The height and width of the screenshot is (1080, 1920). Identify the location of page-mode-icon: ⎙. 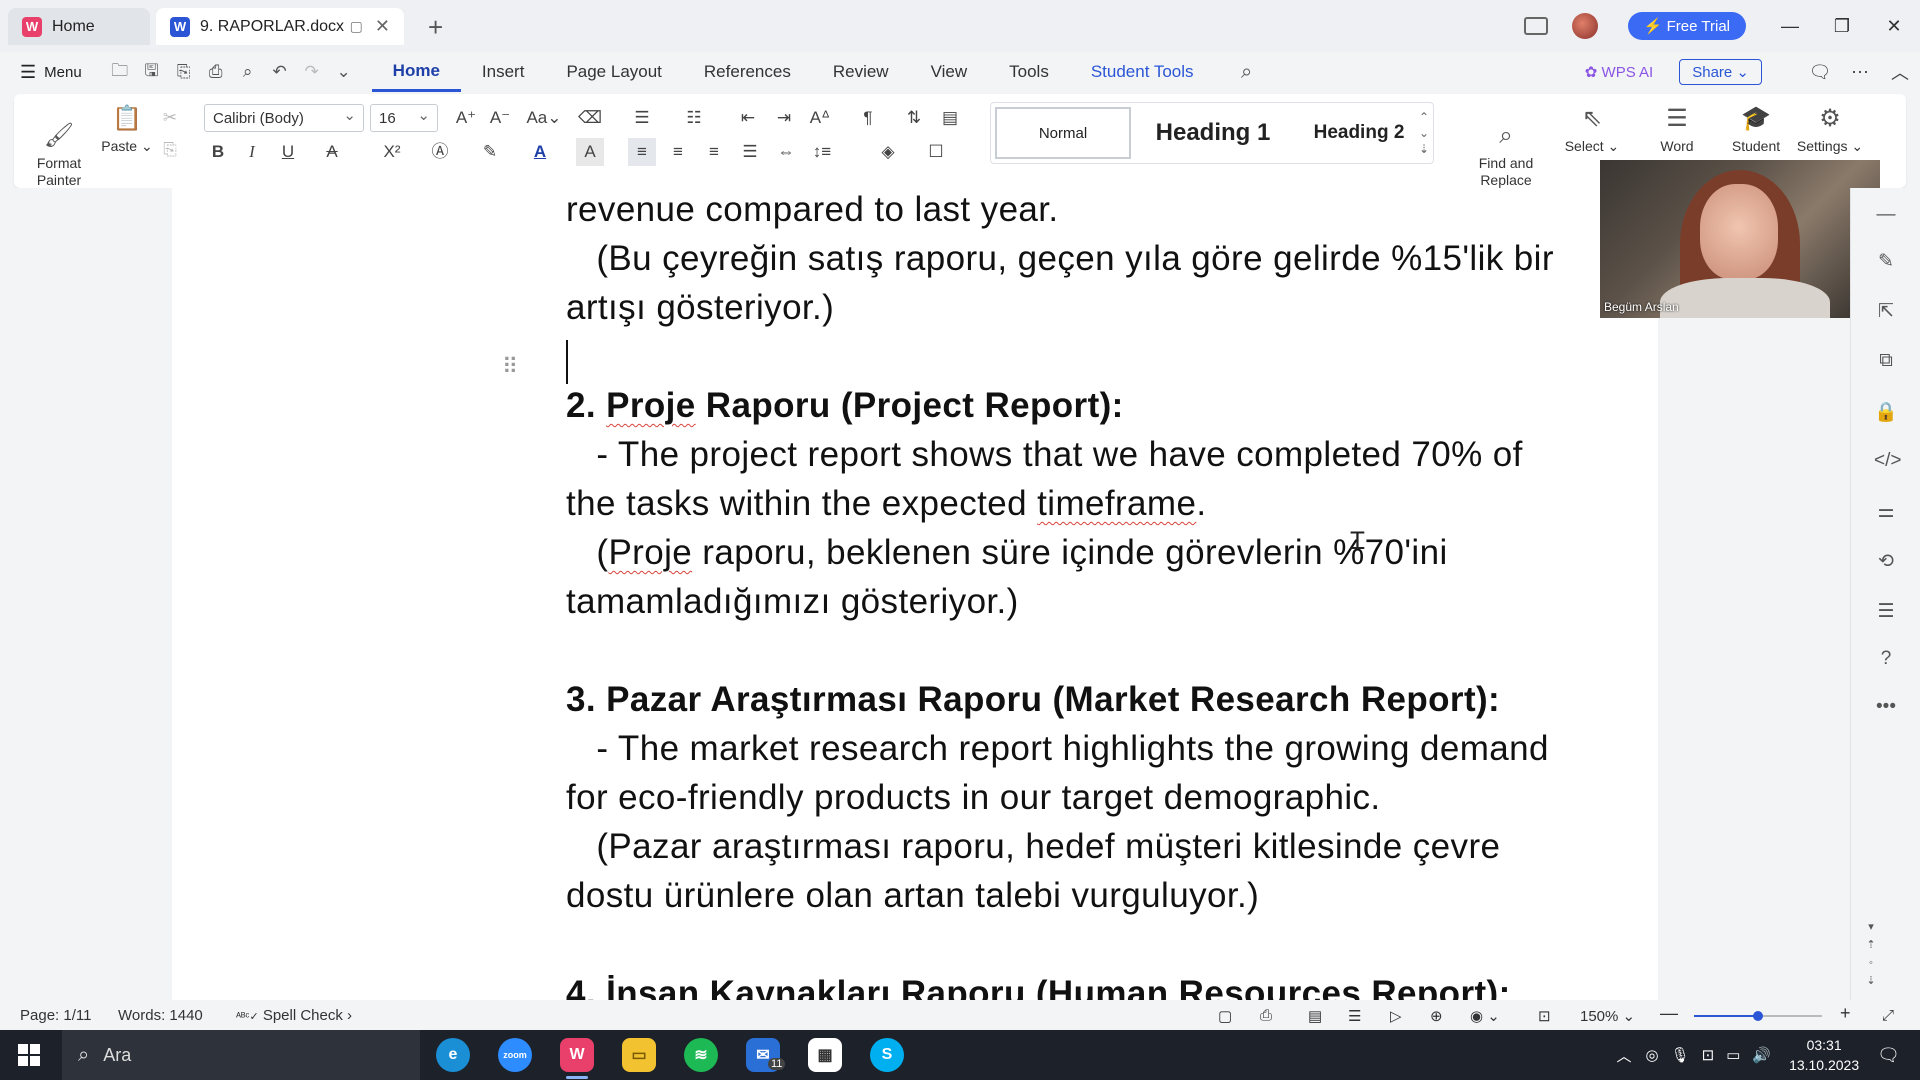
(1266, 1015).